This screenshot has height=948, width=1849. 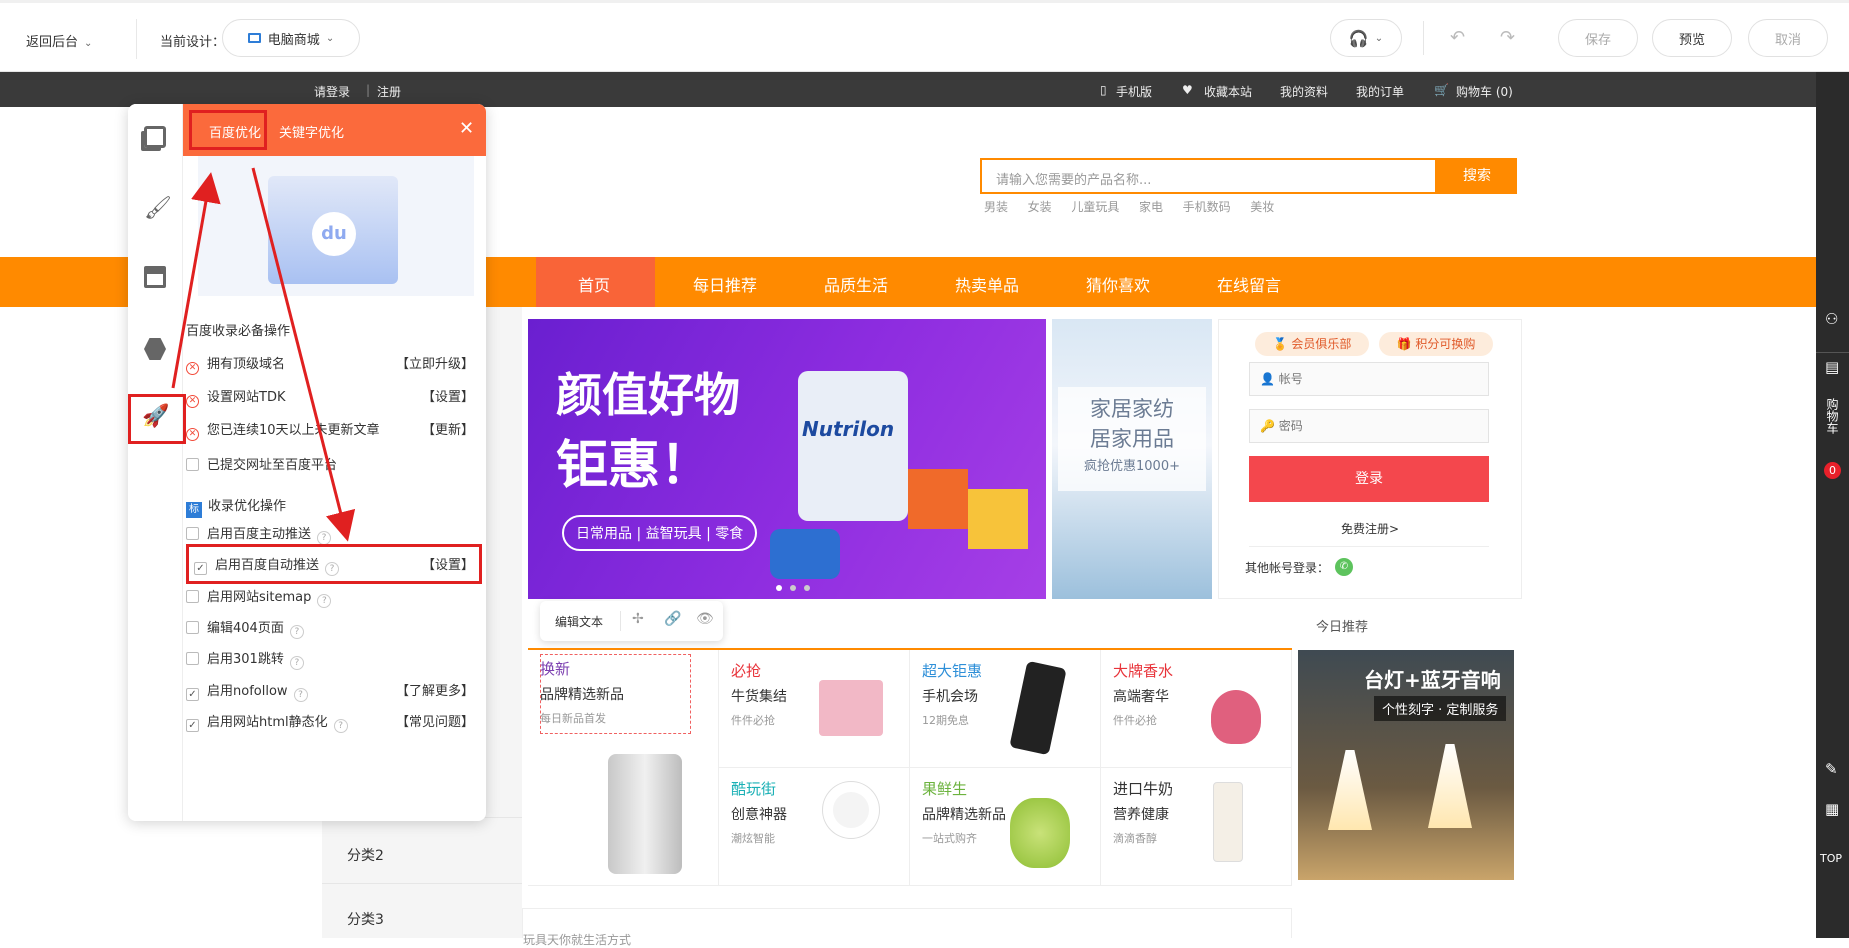 What do you see at coordinates (303, 354) in the screenshot?
I see `arrow-to-option` at bounding box center [303, 354].